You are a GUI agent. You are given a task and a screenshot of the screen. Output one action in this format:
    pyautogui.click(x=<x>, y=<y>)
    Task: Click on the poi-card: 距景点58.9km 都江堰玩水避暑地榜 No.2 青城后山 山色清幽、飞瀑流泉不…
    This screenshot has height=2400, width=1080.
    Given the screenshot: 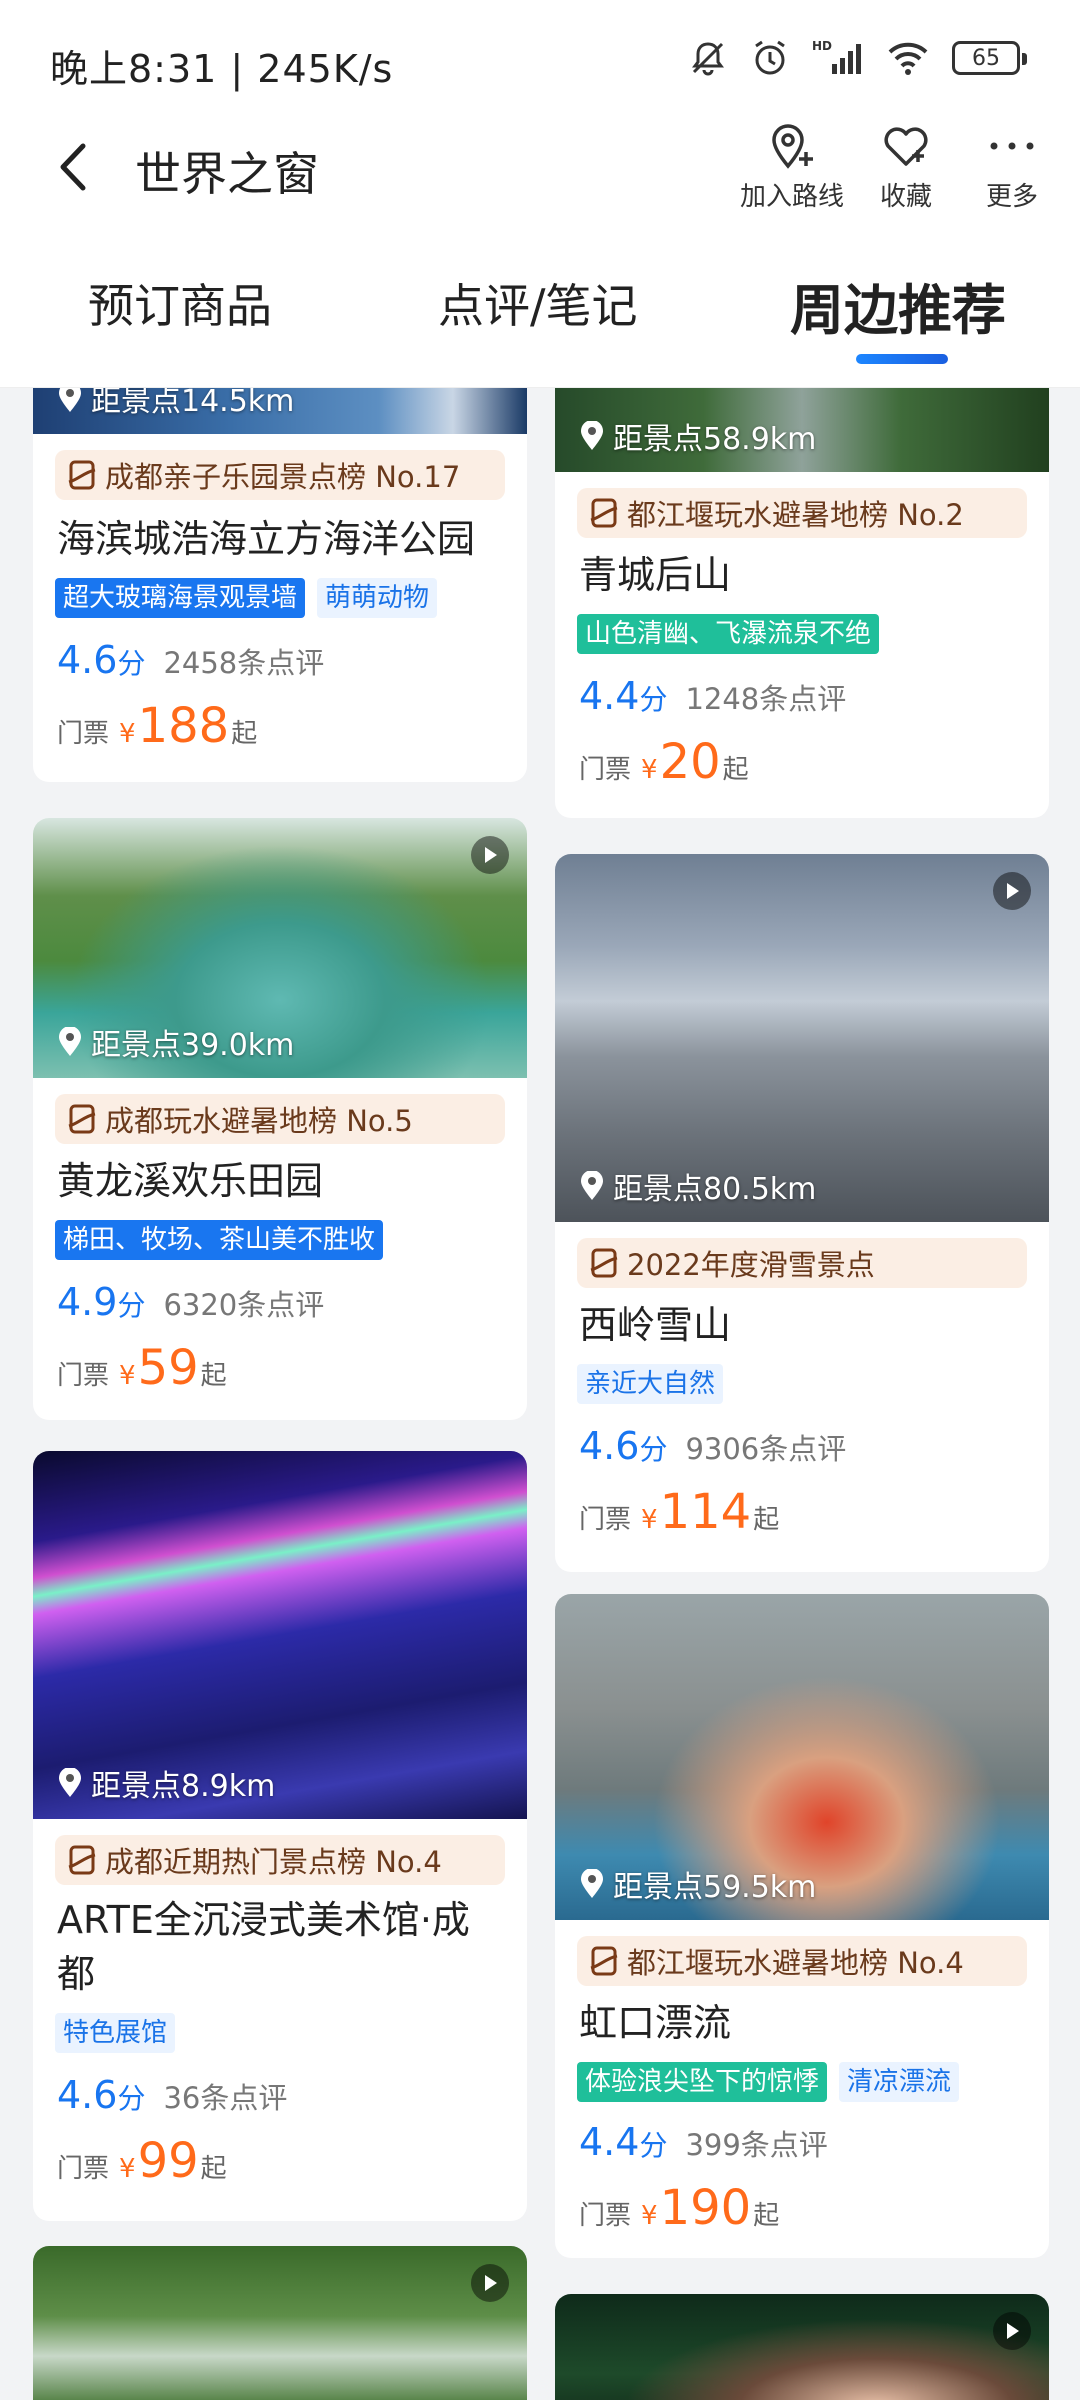 What is the action you would take?
    pyautogui.click(x=802, y=603)
    